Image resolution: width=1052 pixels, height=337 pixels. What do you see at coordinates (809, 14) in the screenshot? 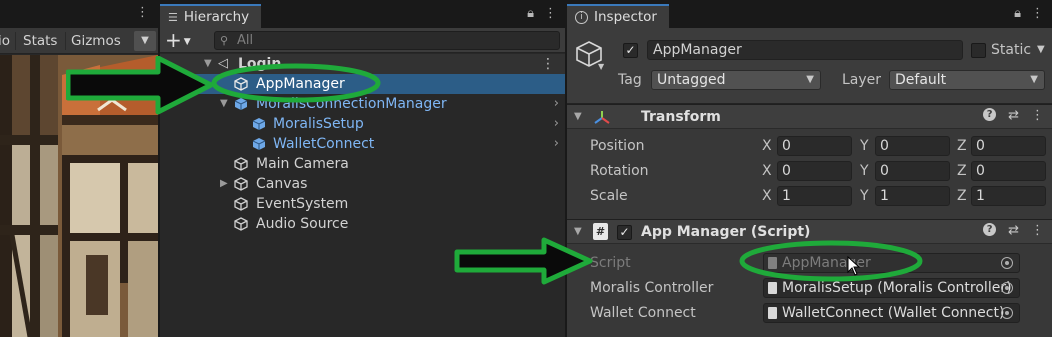
I see `inspector-tab-bar: i Inspector 🔒︎ ⋮` at bounding box center [809, 14].